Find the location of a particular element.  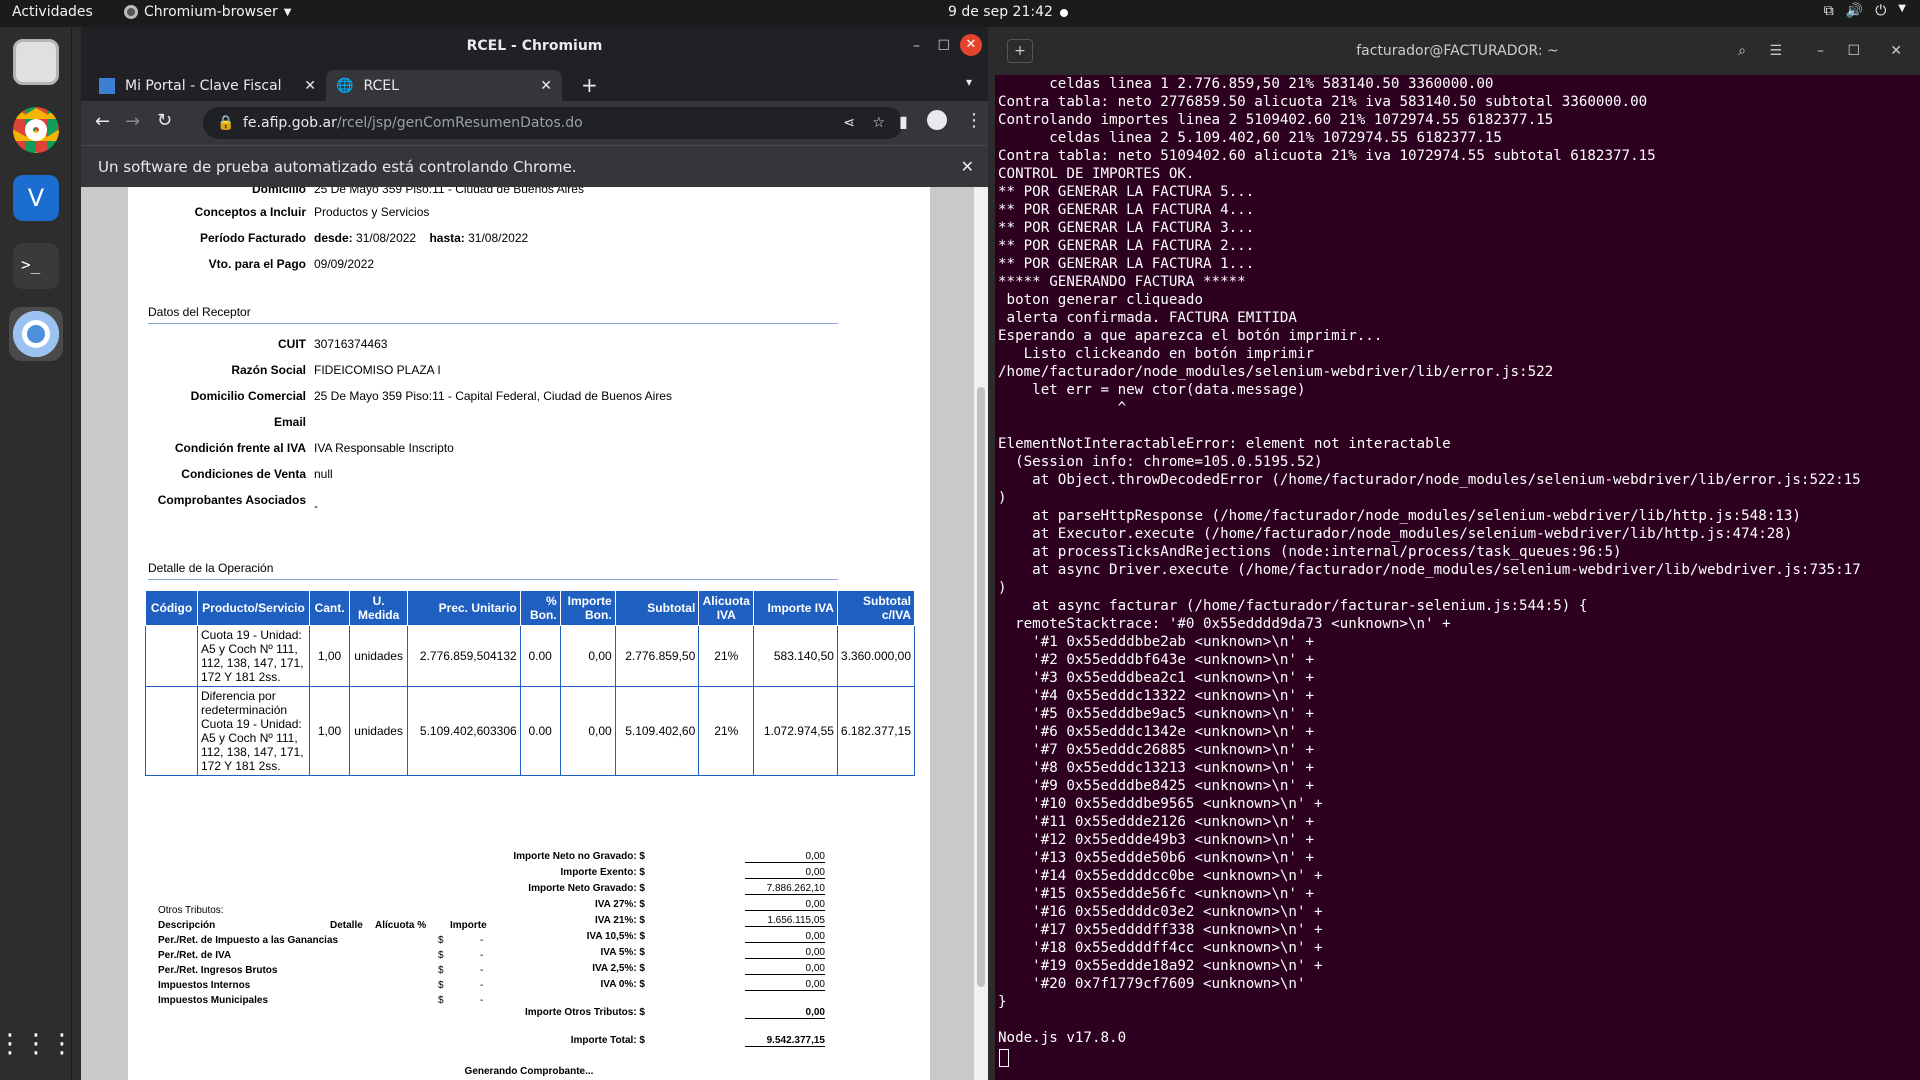

dock-chromium is located at coordinates (36, 334).